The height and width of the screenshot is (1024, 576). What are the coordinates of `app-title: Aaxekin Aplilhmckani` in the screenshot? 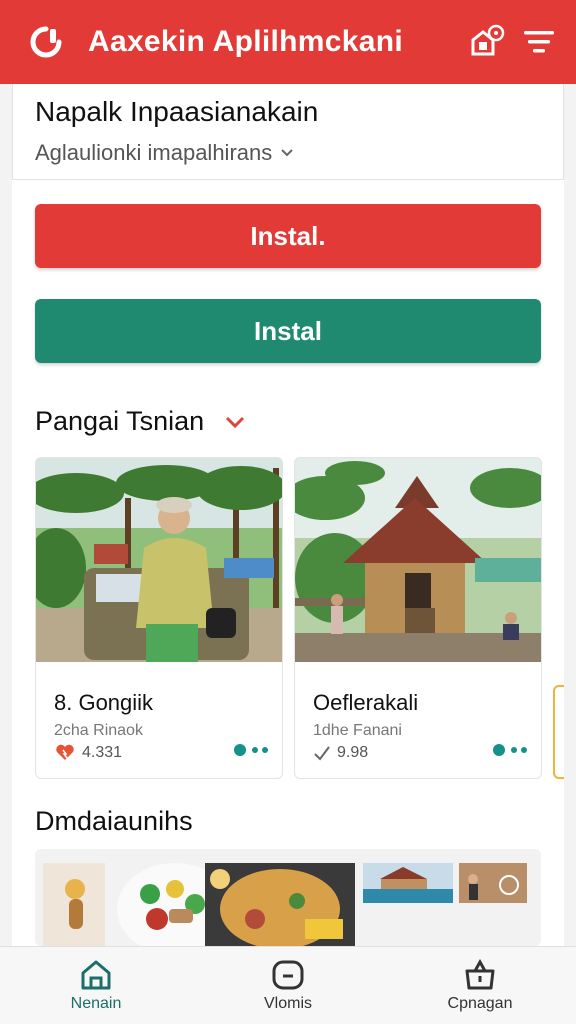 It's located at (245, 41).